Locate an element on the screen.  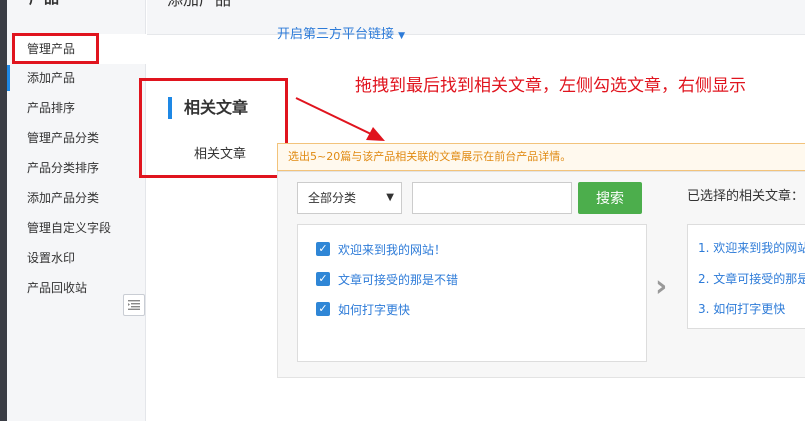
hint-bar: 选出5~20篇与该产品相关联的文章展示在前台产品详情。 is located at coordinates (541, 157).